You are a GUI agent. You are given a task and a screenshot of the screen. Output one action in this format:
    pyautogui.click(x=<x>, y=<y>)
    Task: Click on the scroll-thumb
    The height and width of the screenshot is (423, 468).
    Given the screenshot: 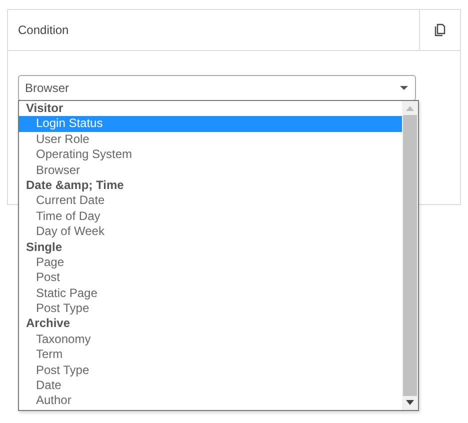 What is the action you would take?
    pyautogui.click(x=410, y=255)
    